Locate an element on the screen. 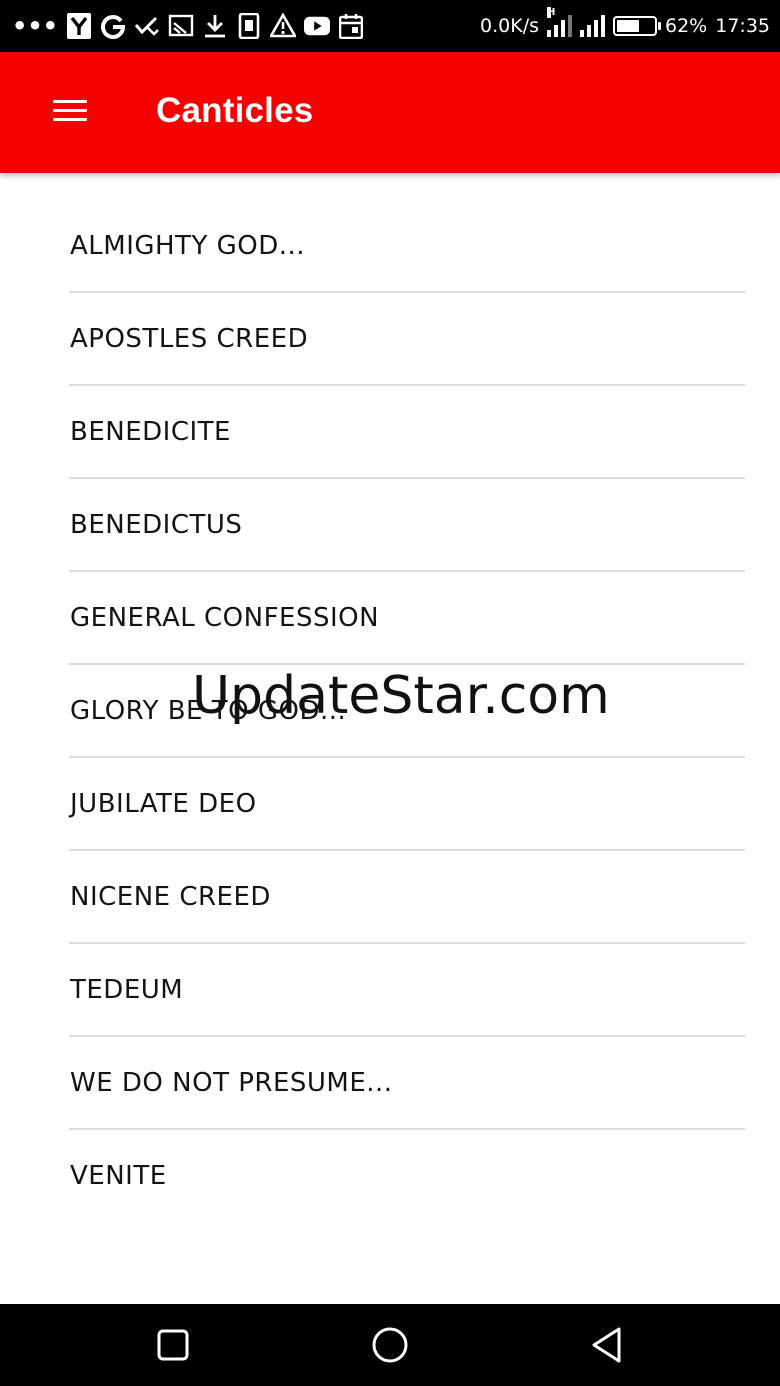 This screenshot has height=1386, width=780. list-item-label: BENEDICITE is located at coordinates (150, 432).